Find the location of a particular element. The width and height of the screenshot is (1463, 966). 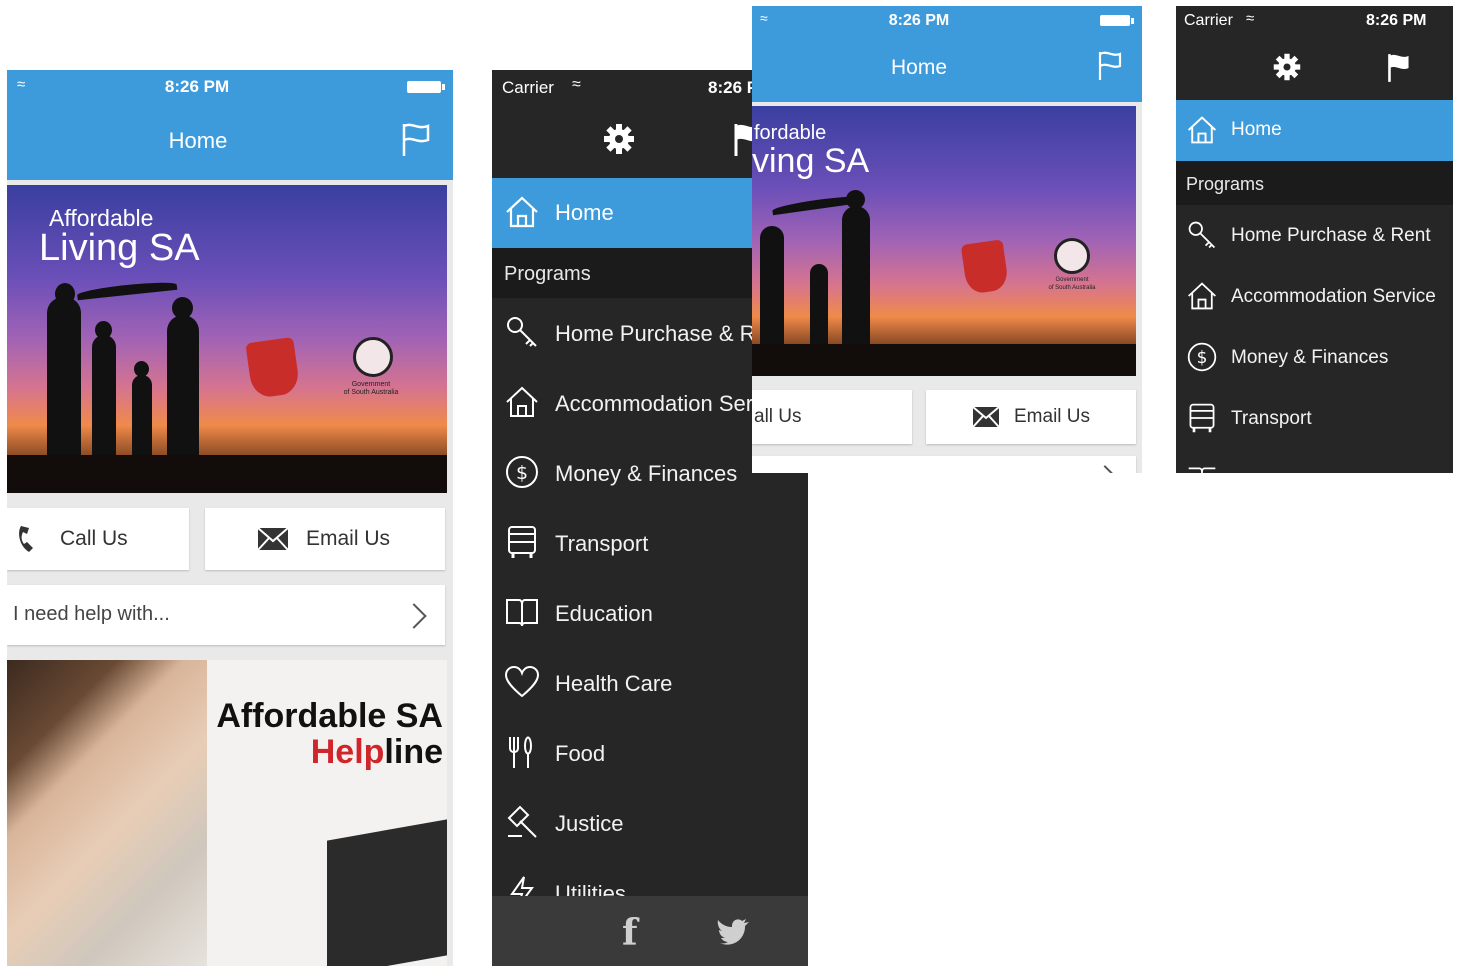

help-with-row is located at coordinates (944, 464).